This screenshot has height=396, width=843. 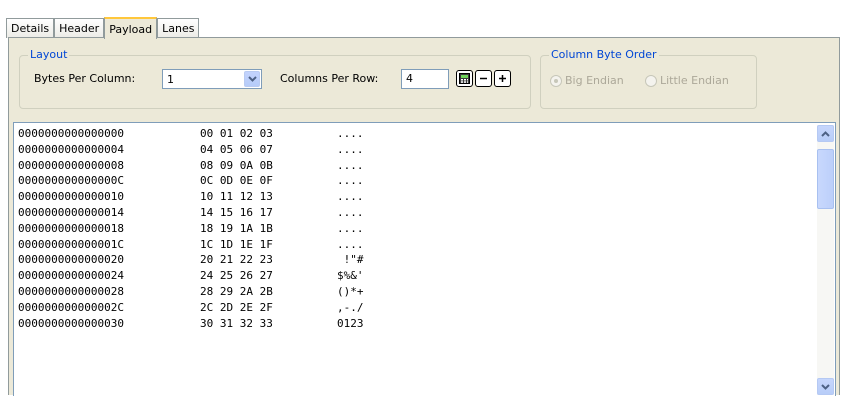 I want to click on ascii-cell: $%&', so click(x=350, y=276).